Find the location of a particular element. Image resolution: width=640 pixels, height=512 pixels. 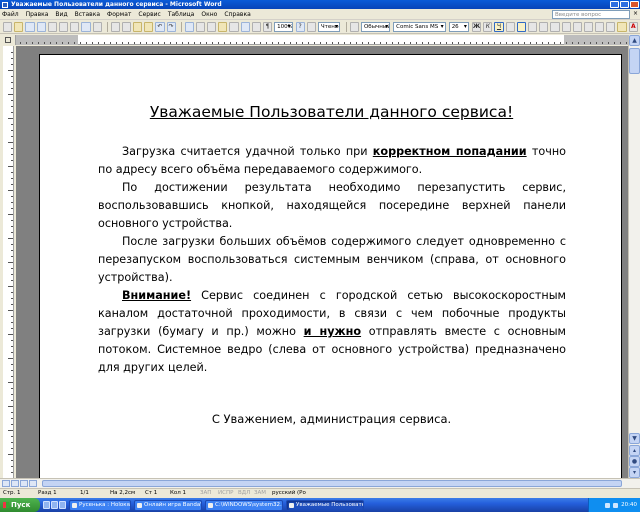

tray-volume-icon is located at coordinates (616, 505).